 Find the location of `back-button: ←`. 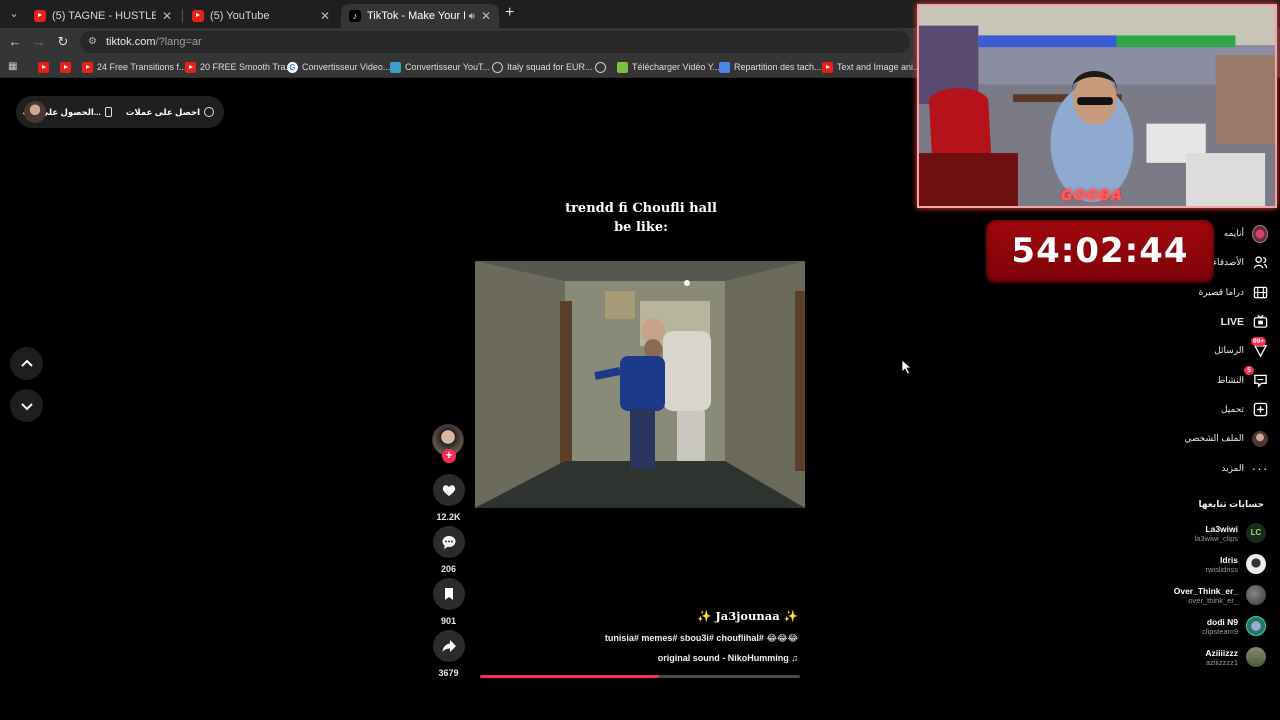

back-button: ← is located at coordinates (15, 42).